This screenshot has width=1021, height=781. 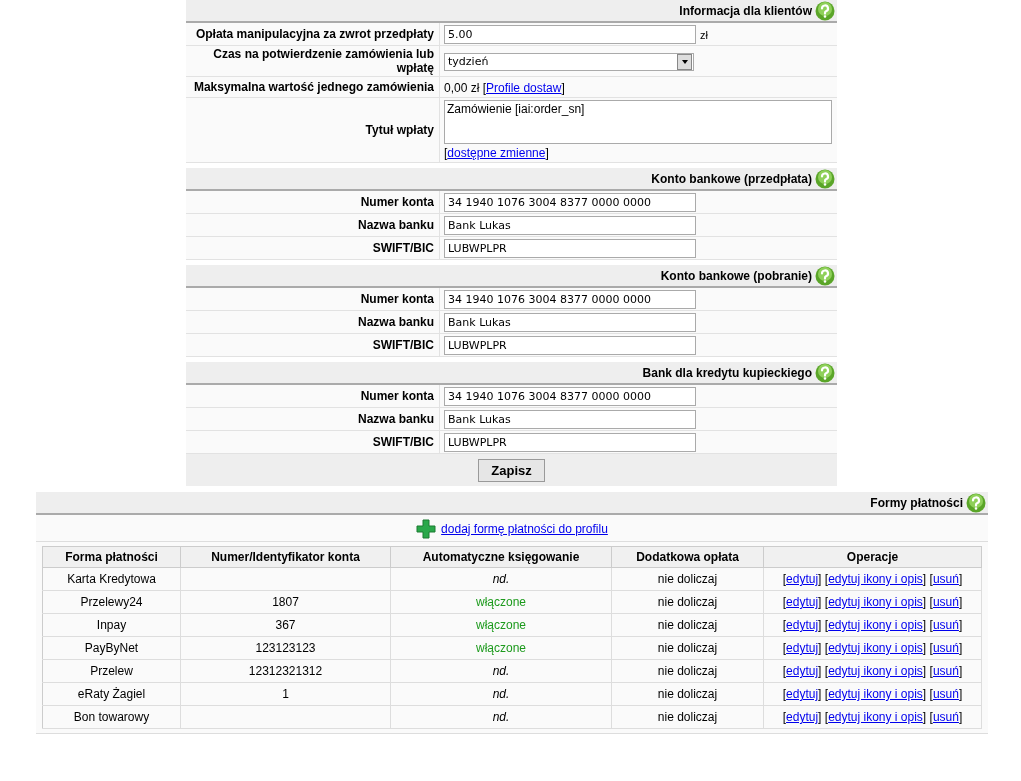 What do you see at coordinates (313, 61) in the screenshot?
I see `field-label: Czas na potwierdzenie zamówienia lub wpłatę` at bounding box center [313, 61].